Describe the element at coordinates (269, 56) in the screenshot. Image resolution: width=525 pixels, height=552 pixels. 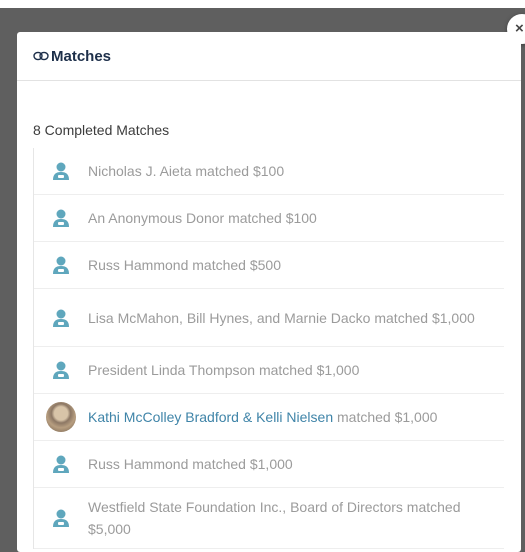
I see `modal-header: Matches` at that location.